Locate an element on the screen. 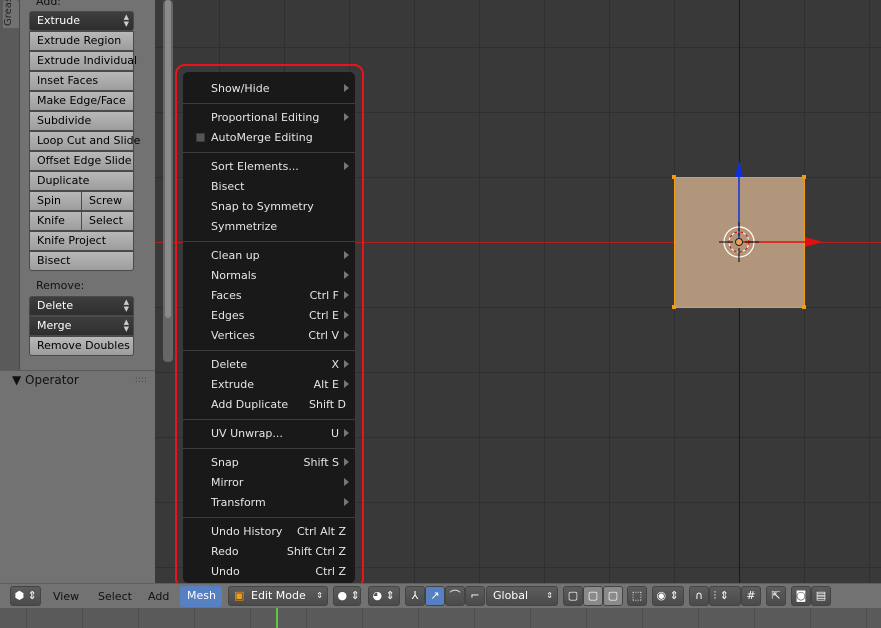 The width and height of the screenshot is (881, 628). menu-item-snap-to-symmetry: Snap to Symmetry is located at coordinates (269, 207).